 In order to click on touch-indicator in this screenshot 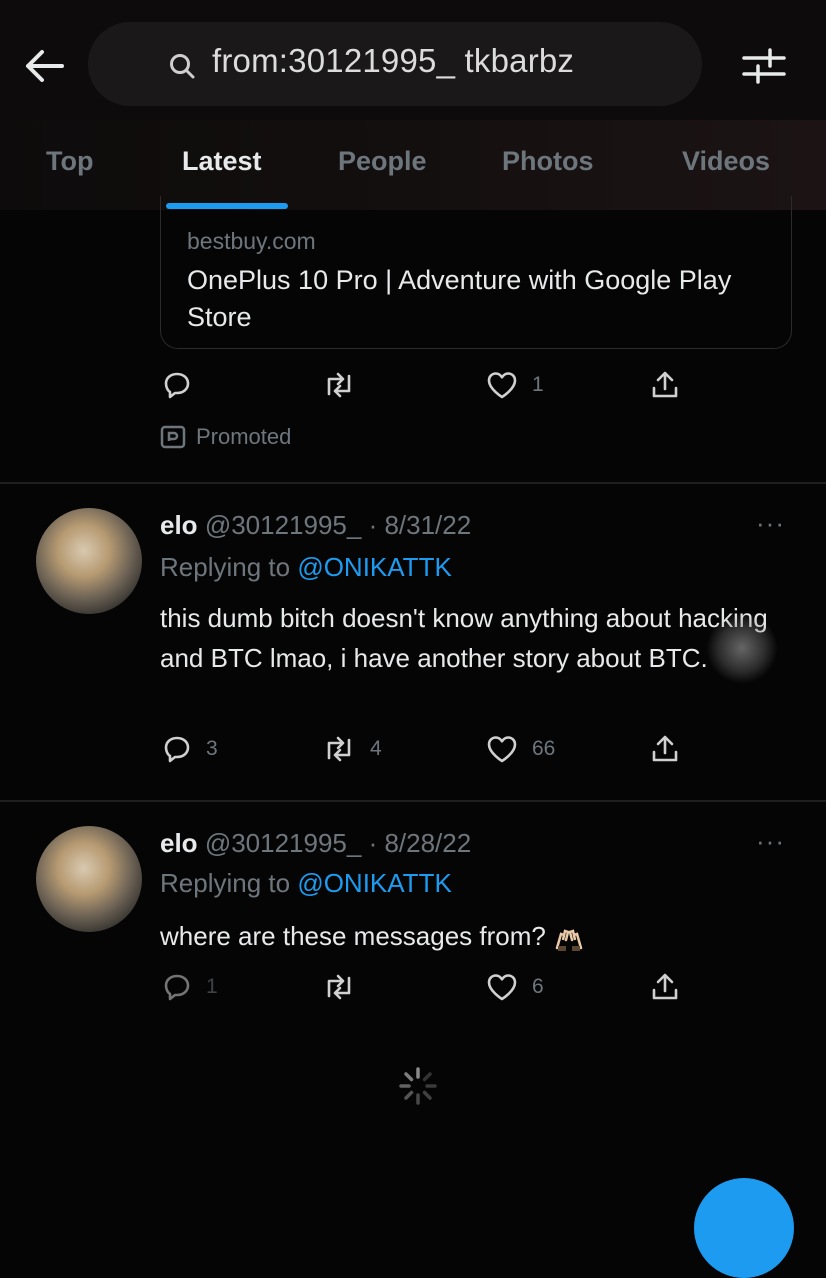, I will do `click(742, 648)`.